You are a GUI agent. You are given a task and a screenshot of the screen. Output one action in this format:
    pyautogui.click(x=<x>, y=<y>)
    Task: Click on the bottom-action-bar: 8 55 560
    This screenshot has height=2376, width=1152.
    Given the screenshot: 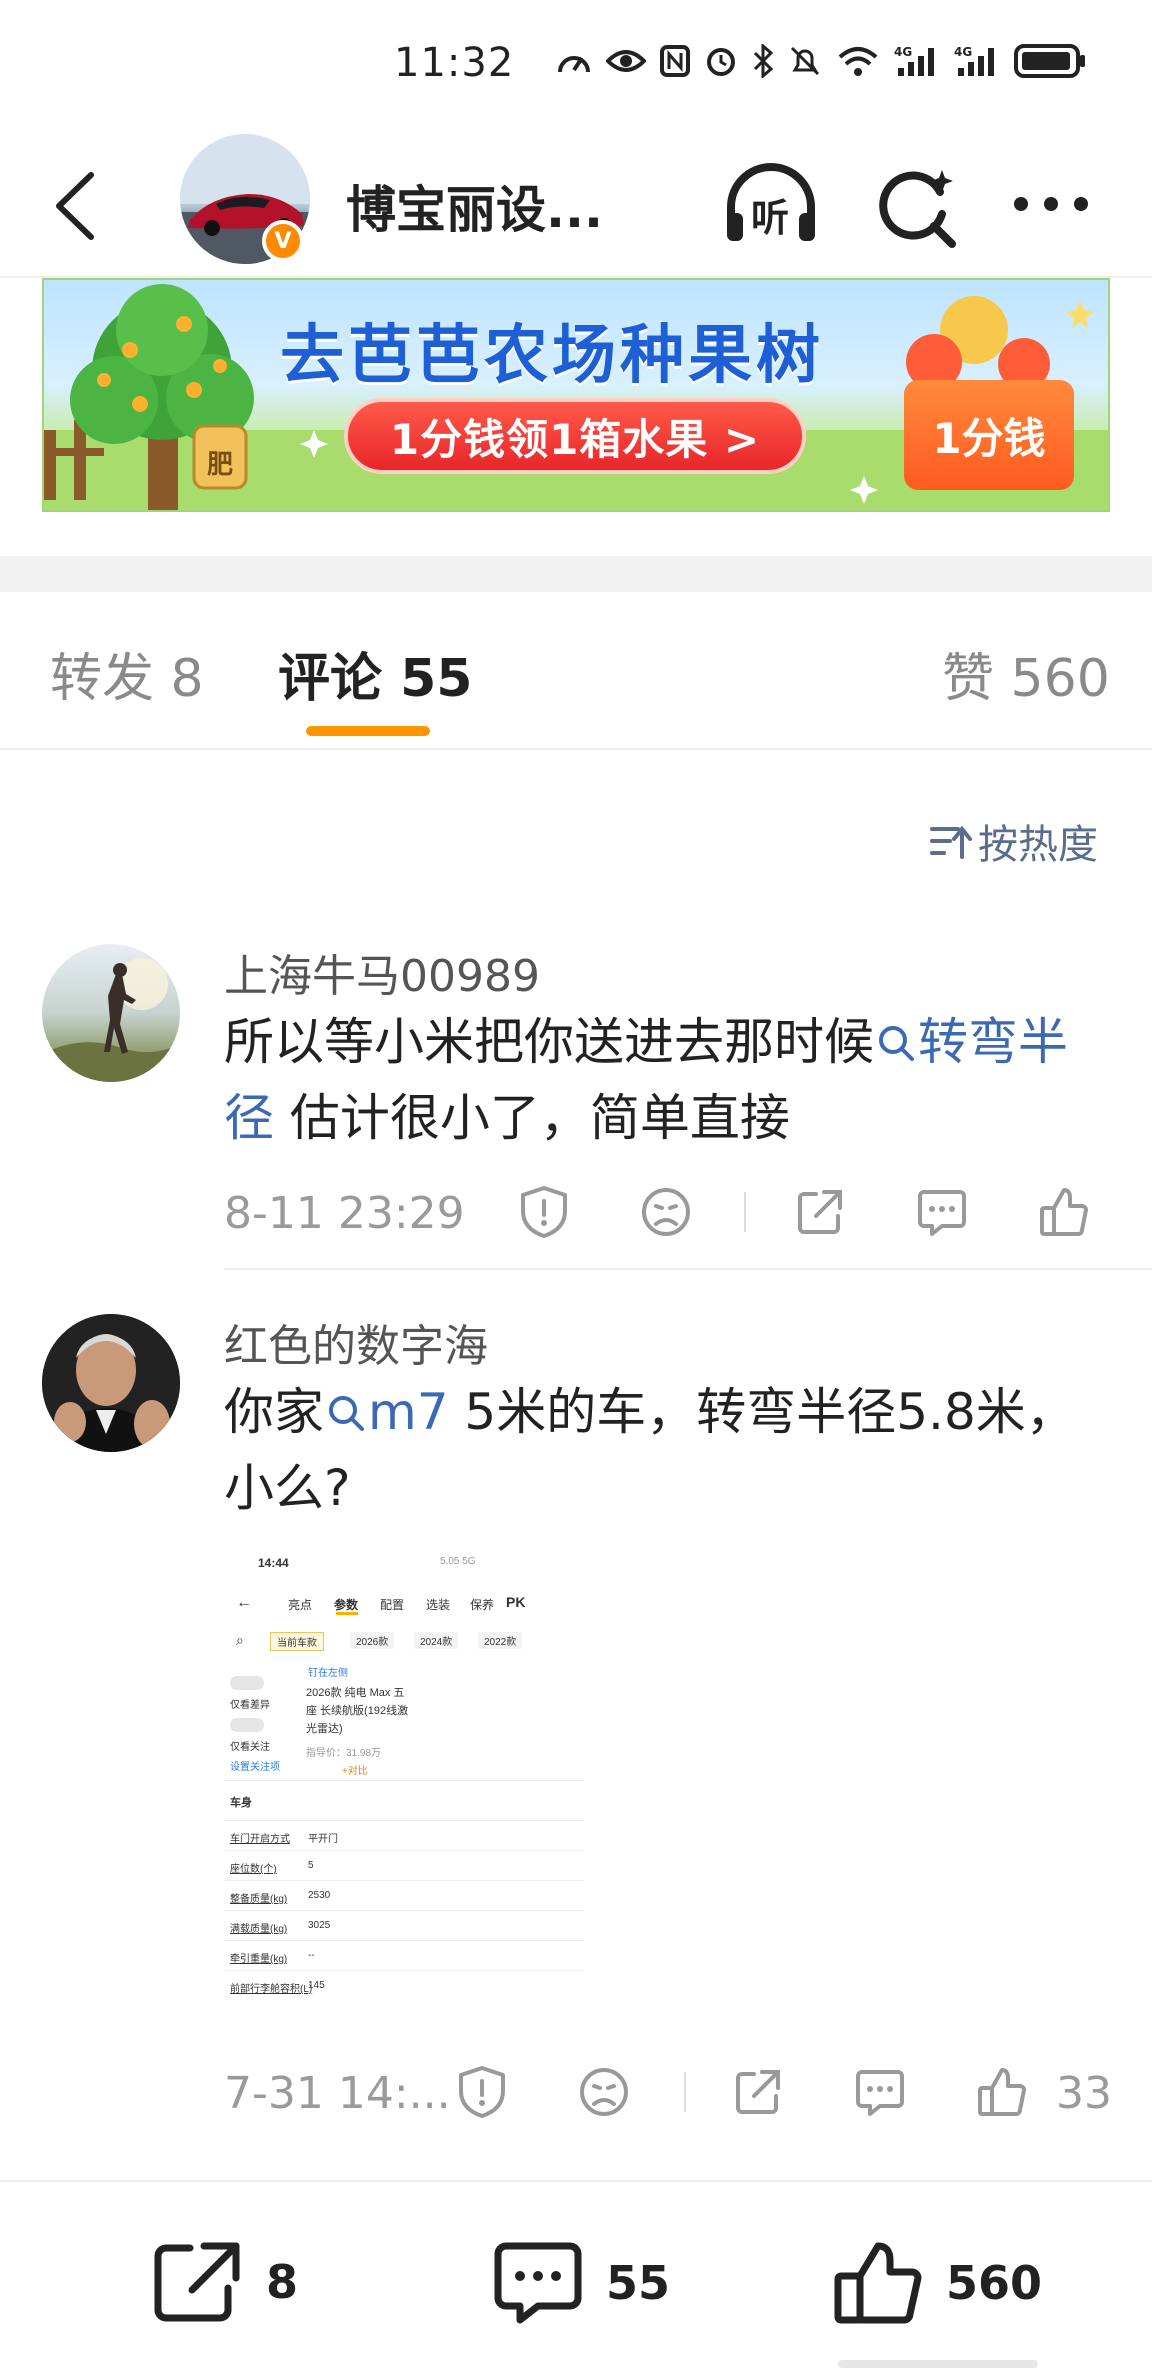 What is the action you would take?
    pyautogui.click(x=576, y=2278)
    